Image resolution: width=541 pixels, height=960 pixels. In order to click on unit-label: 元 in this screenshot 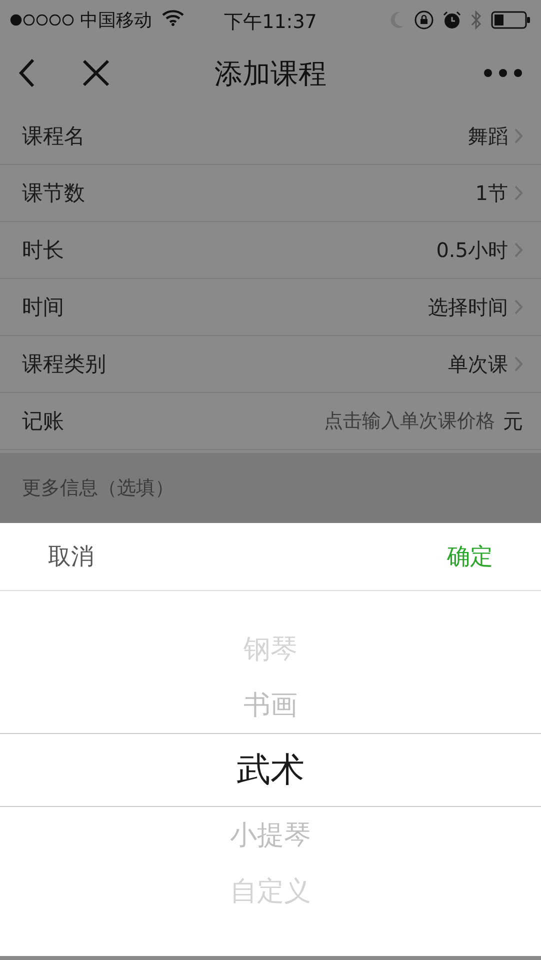, I will do `click(513, 421)`.